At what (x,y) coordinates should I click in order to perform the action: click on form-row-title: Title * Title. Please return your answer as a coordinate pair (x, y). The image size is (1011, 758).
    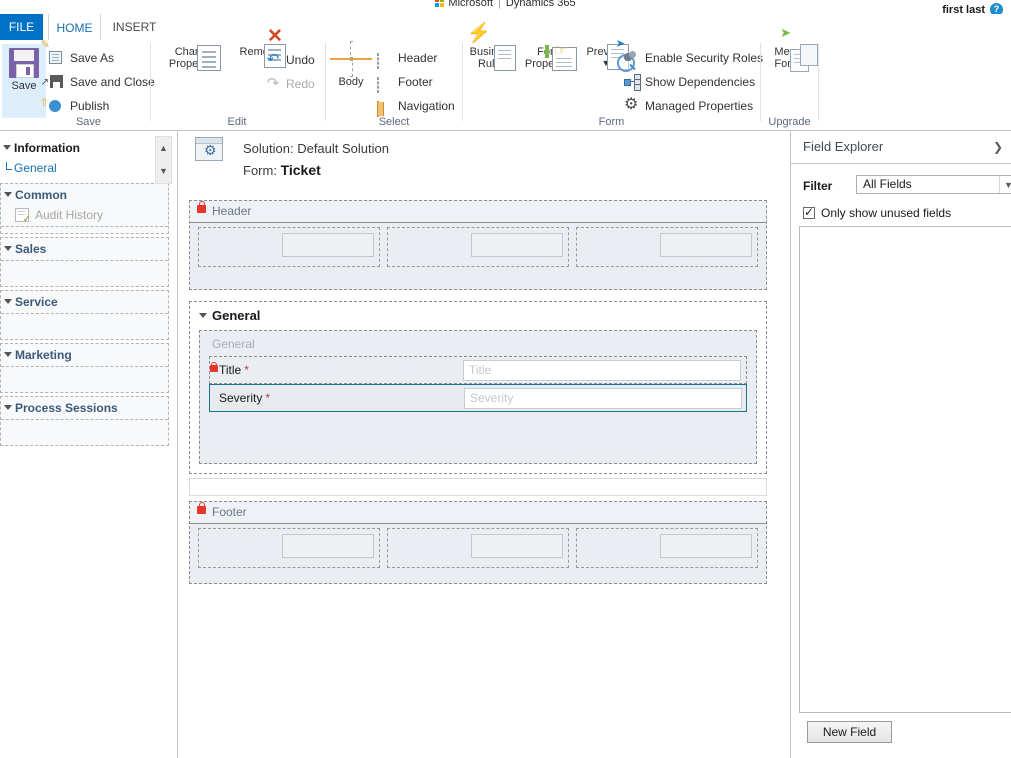
    Looking at the image, I should click on (478, 370).